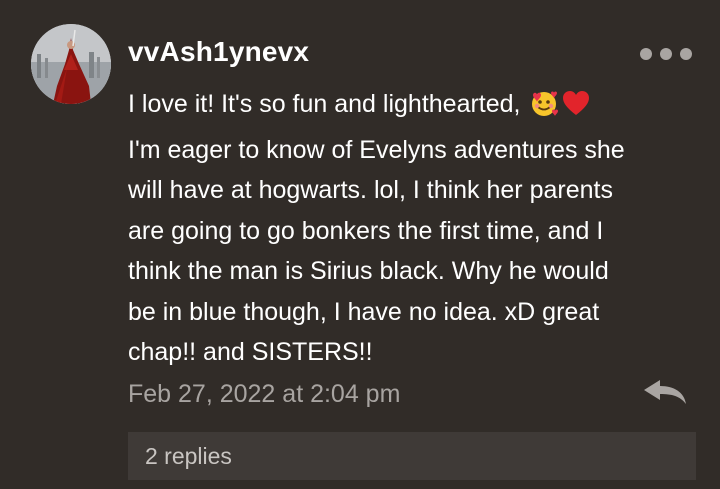 The width and height of the screenshot is (720, 489). I want to click on username: vvAsh1ynevx, so click(218, 52).